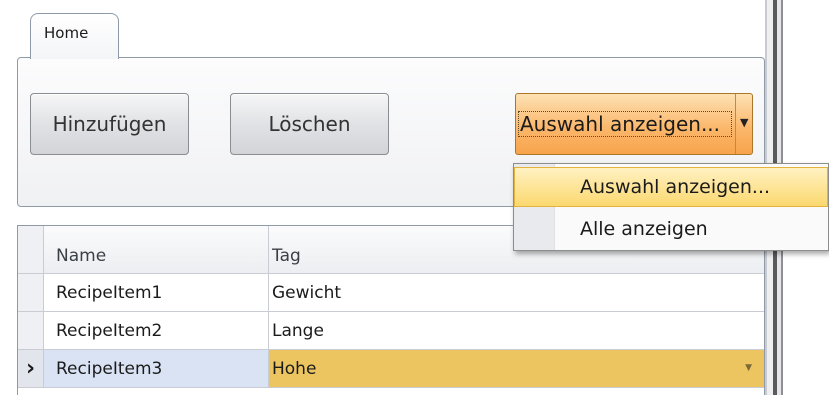 Image resolution: width=829 pixels, height=395 pixels. Describe the element at coordinates (66, 33) in the screenshot. I see `tab-home-label: Home` at that location.